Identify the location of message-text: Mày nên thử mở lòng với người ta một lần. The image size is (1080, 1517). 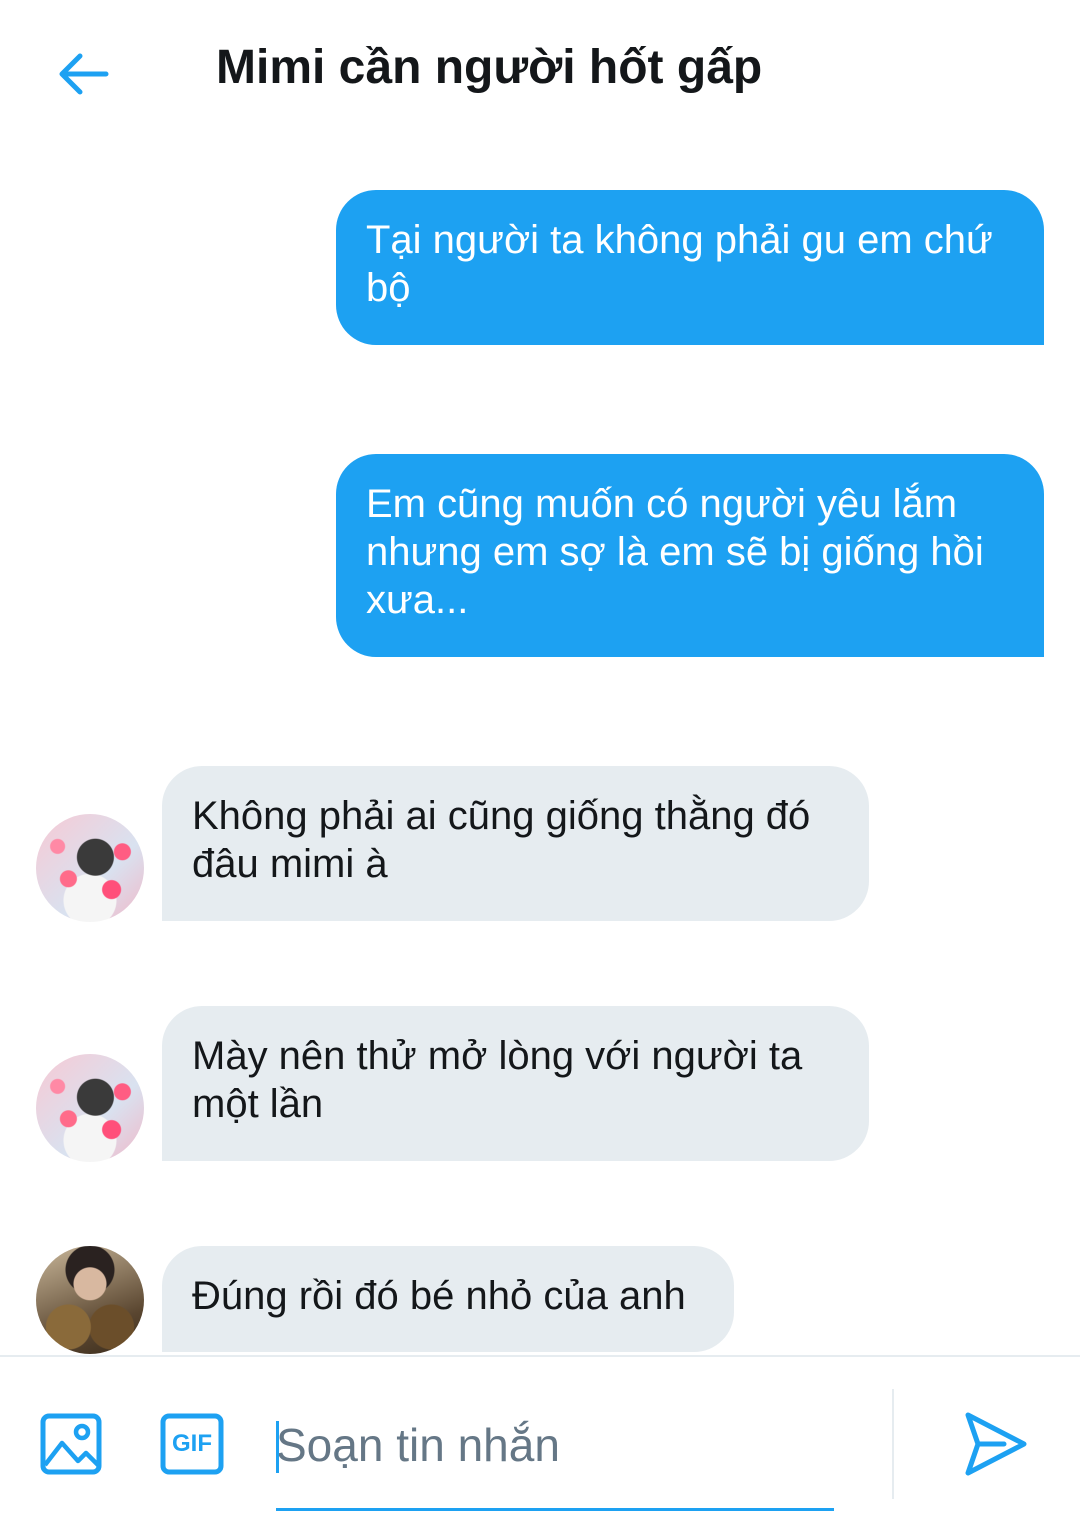
(497, 1080).